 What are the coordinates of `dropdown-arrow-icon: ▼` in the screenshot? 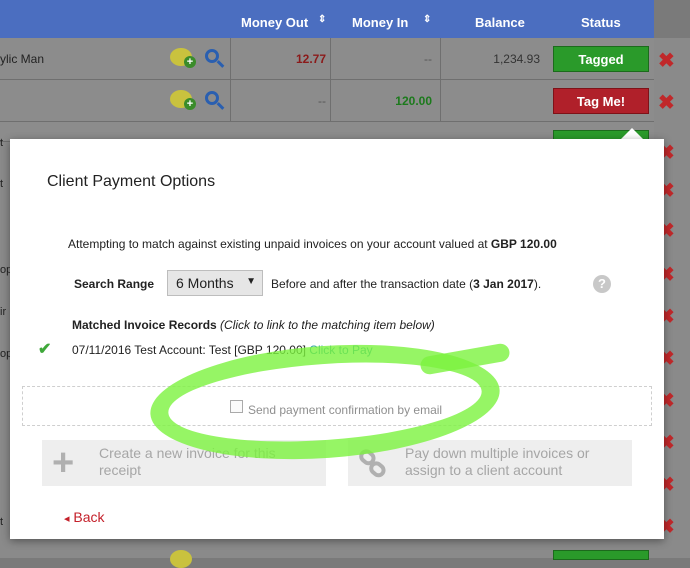 It's located at (251, 281).